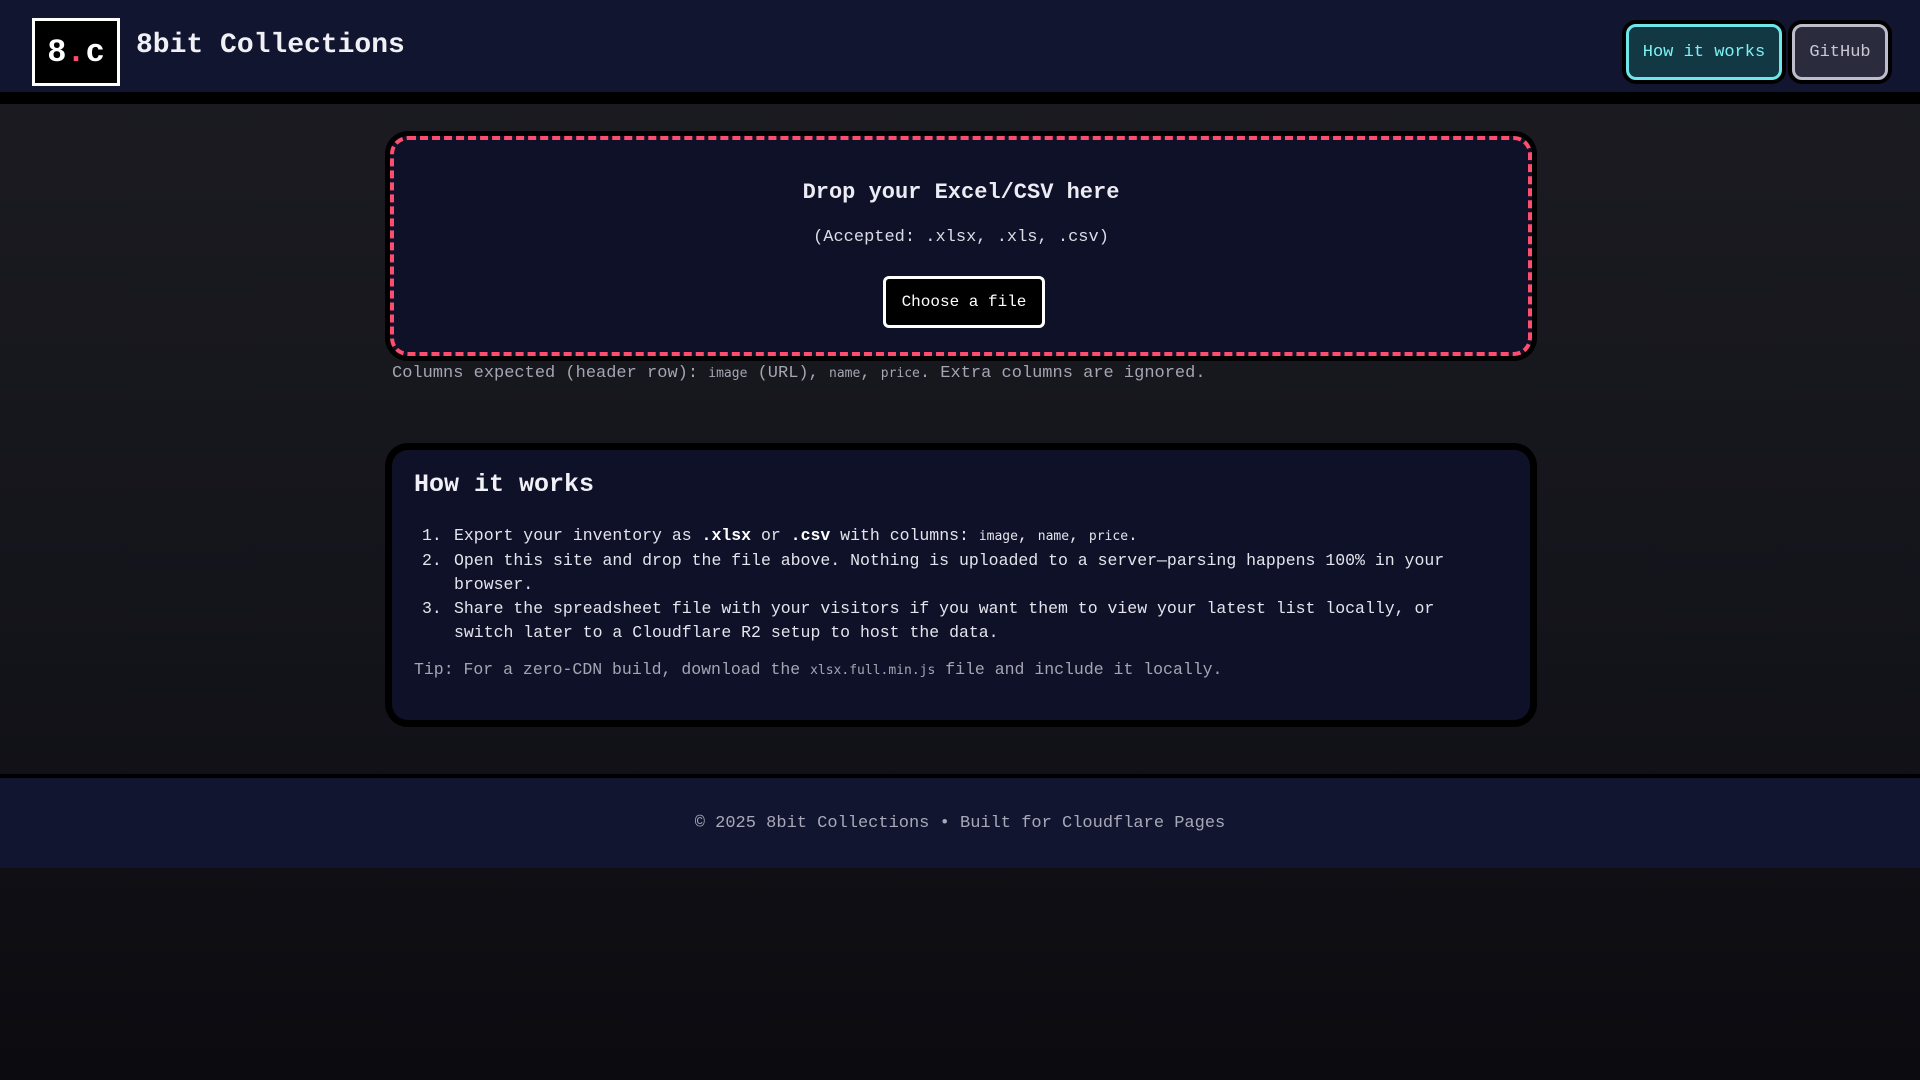 This screenshot has height=1080, width=1920. What do you see at coordinates (873, 670) in the screenshot?
I see `tip-file-name: xlsx.full.min.js` at bounding box center [873, 670].